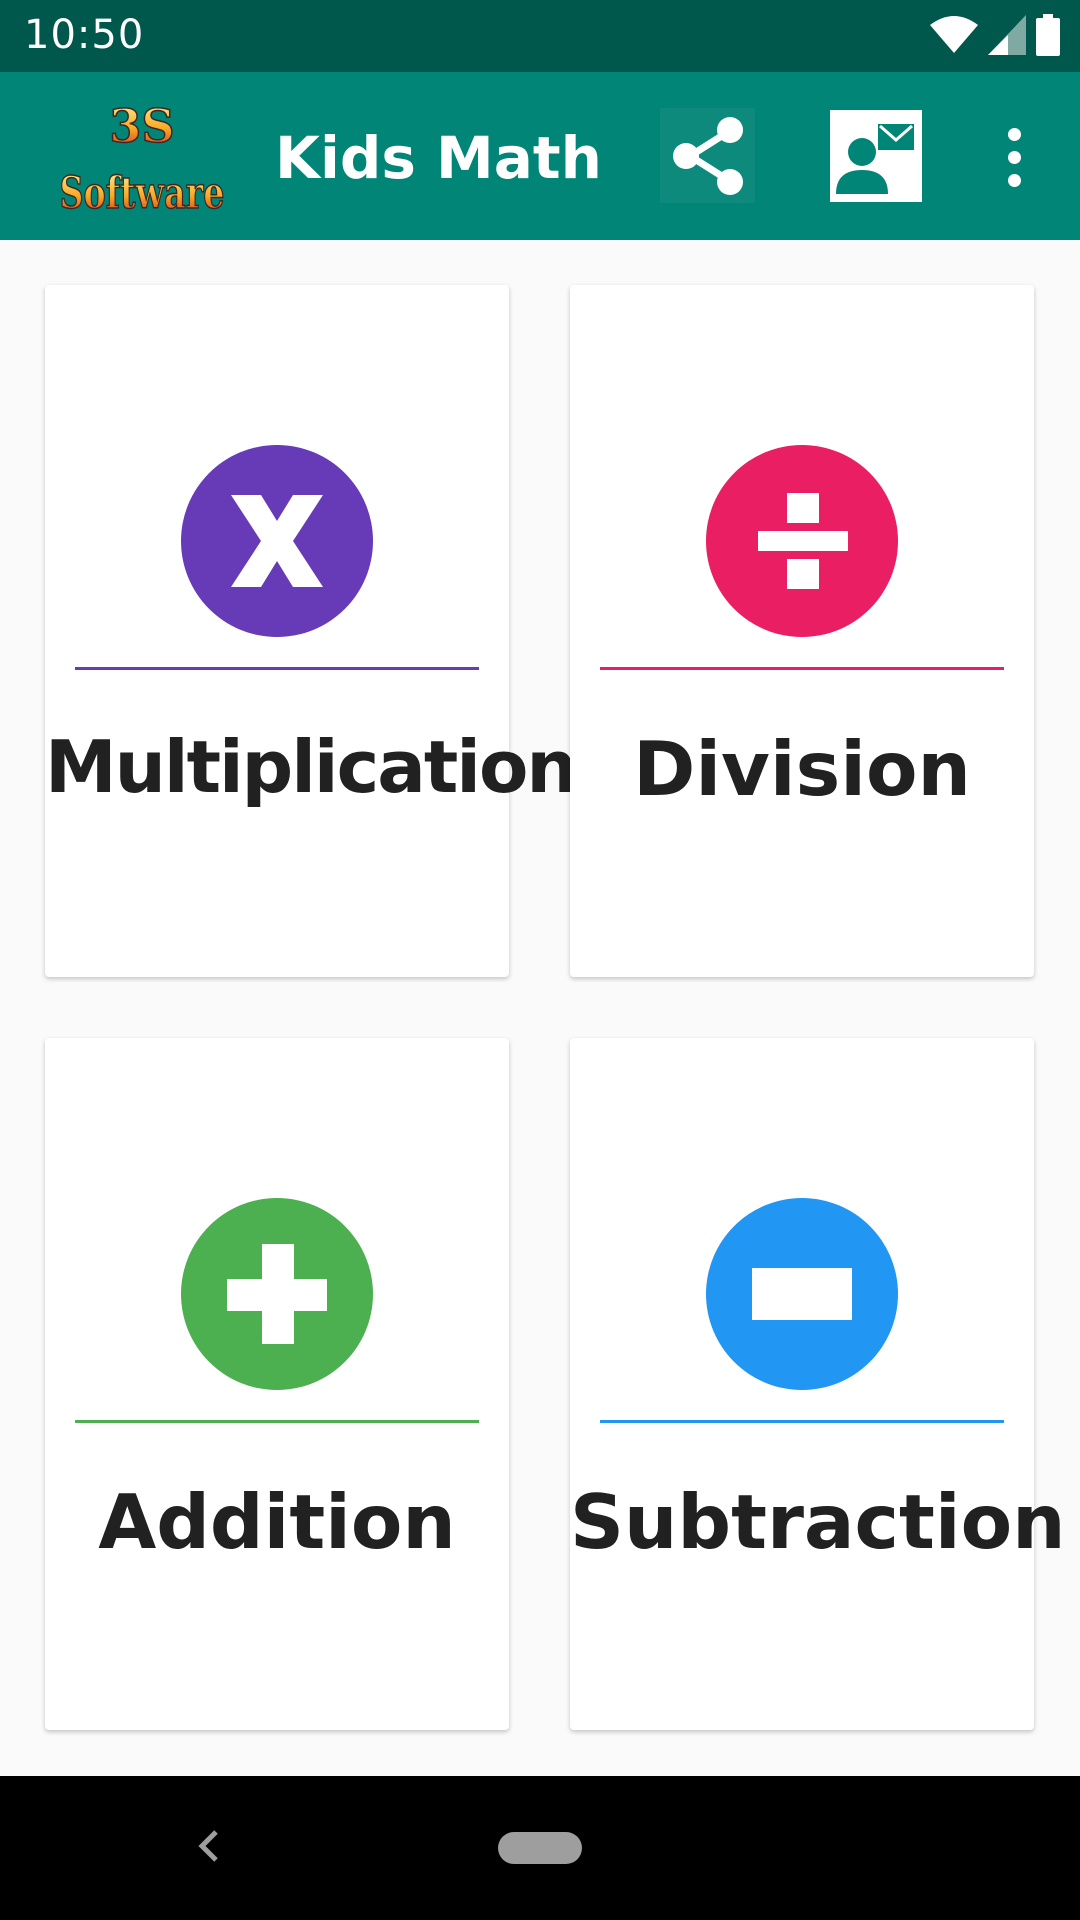 This screenshot has width=1080, height=1920. What do you see at coordinates (277, 541) in the screenshot?
I see `multiply-icon` at bounding box center [277, 541].